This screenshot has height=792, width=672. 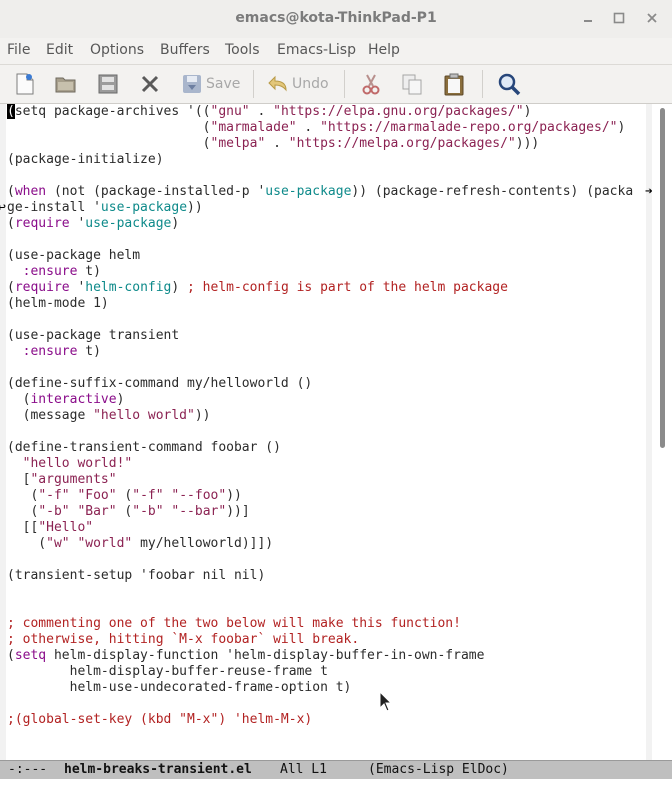 I want to click on search-button, so click(x=509, y=84).